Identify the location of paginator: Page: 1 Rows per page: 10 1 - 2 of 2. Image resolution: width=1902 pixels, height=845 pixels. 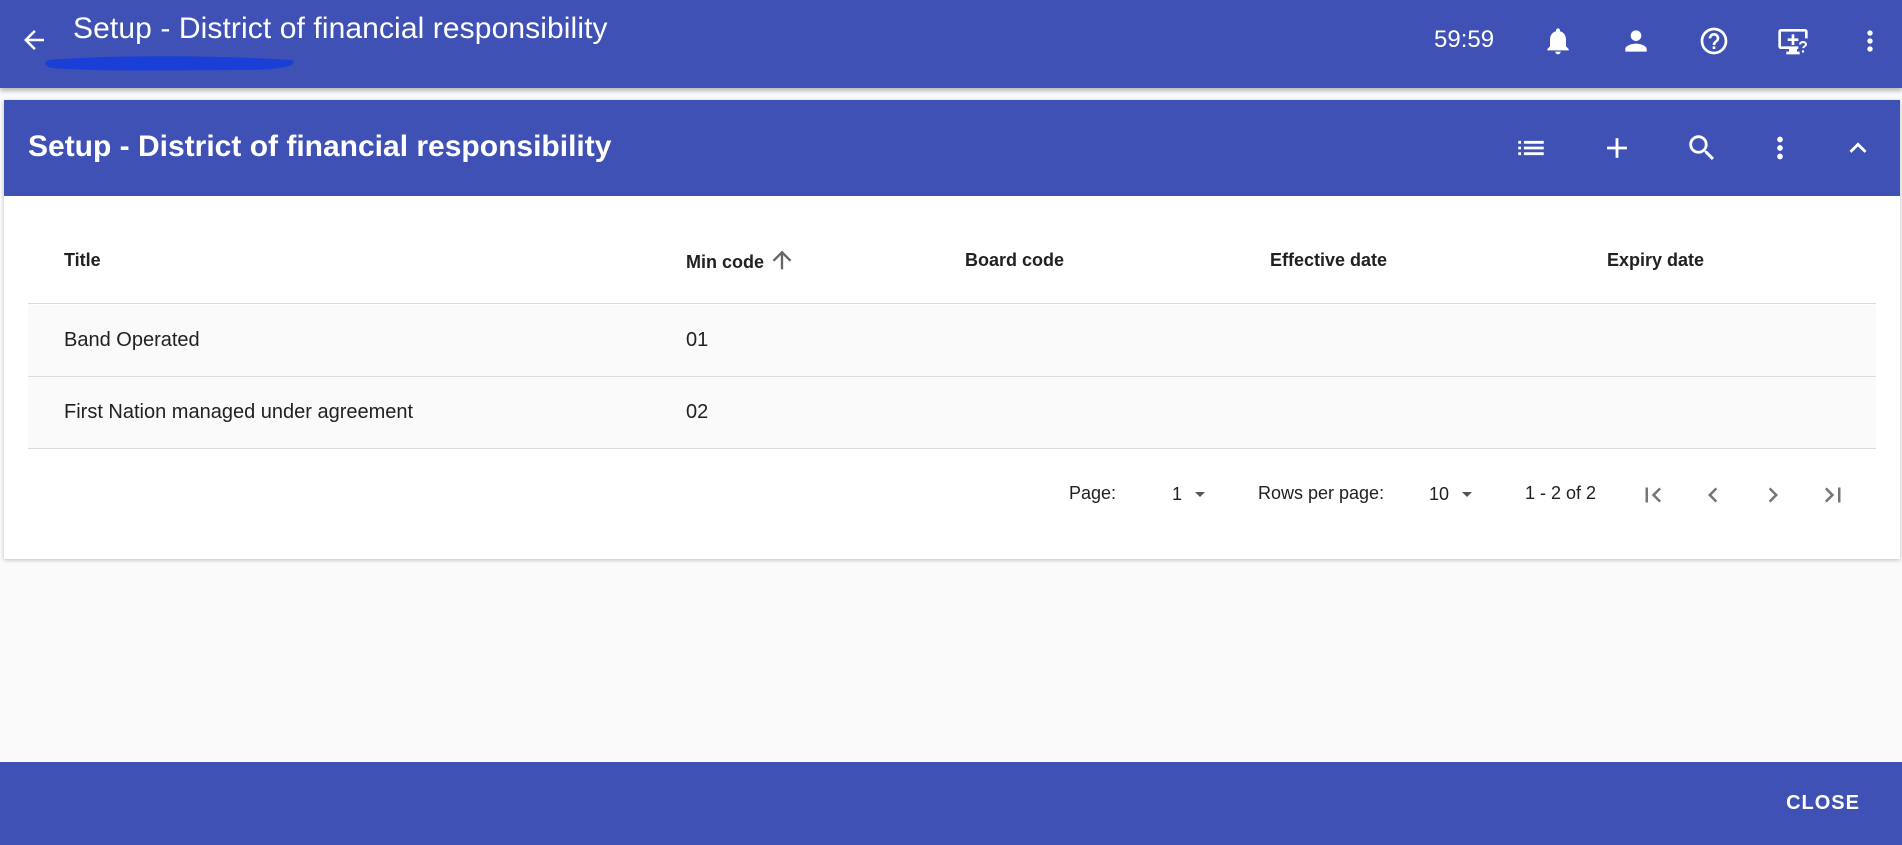
(951, 493).